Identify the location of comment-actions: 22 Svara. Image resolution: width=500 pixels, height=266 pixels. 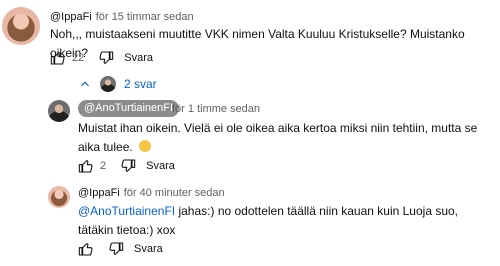
(101, 58).